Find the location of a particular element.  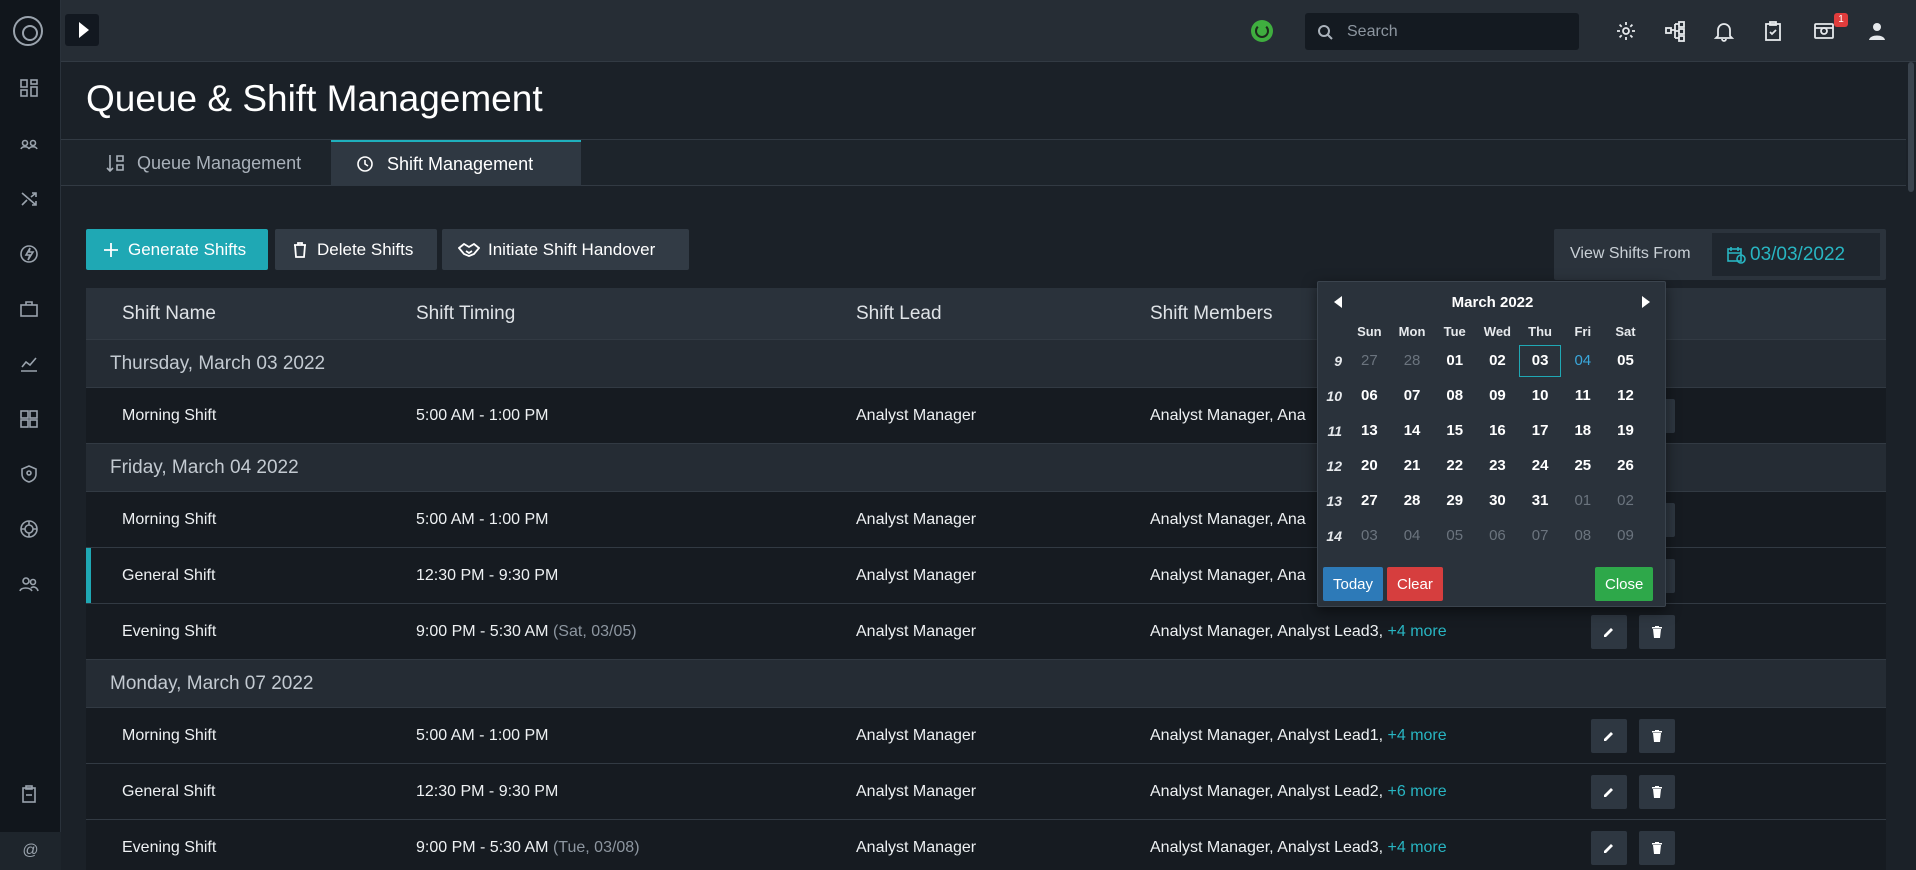

view-shifts-date-input: 03/03/2022 is located at coordinates (1796, 254).